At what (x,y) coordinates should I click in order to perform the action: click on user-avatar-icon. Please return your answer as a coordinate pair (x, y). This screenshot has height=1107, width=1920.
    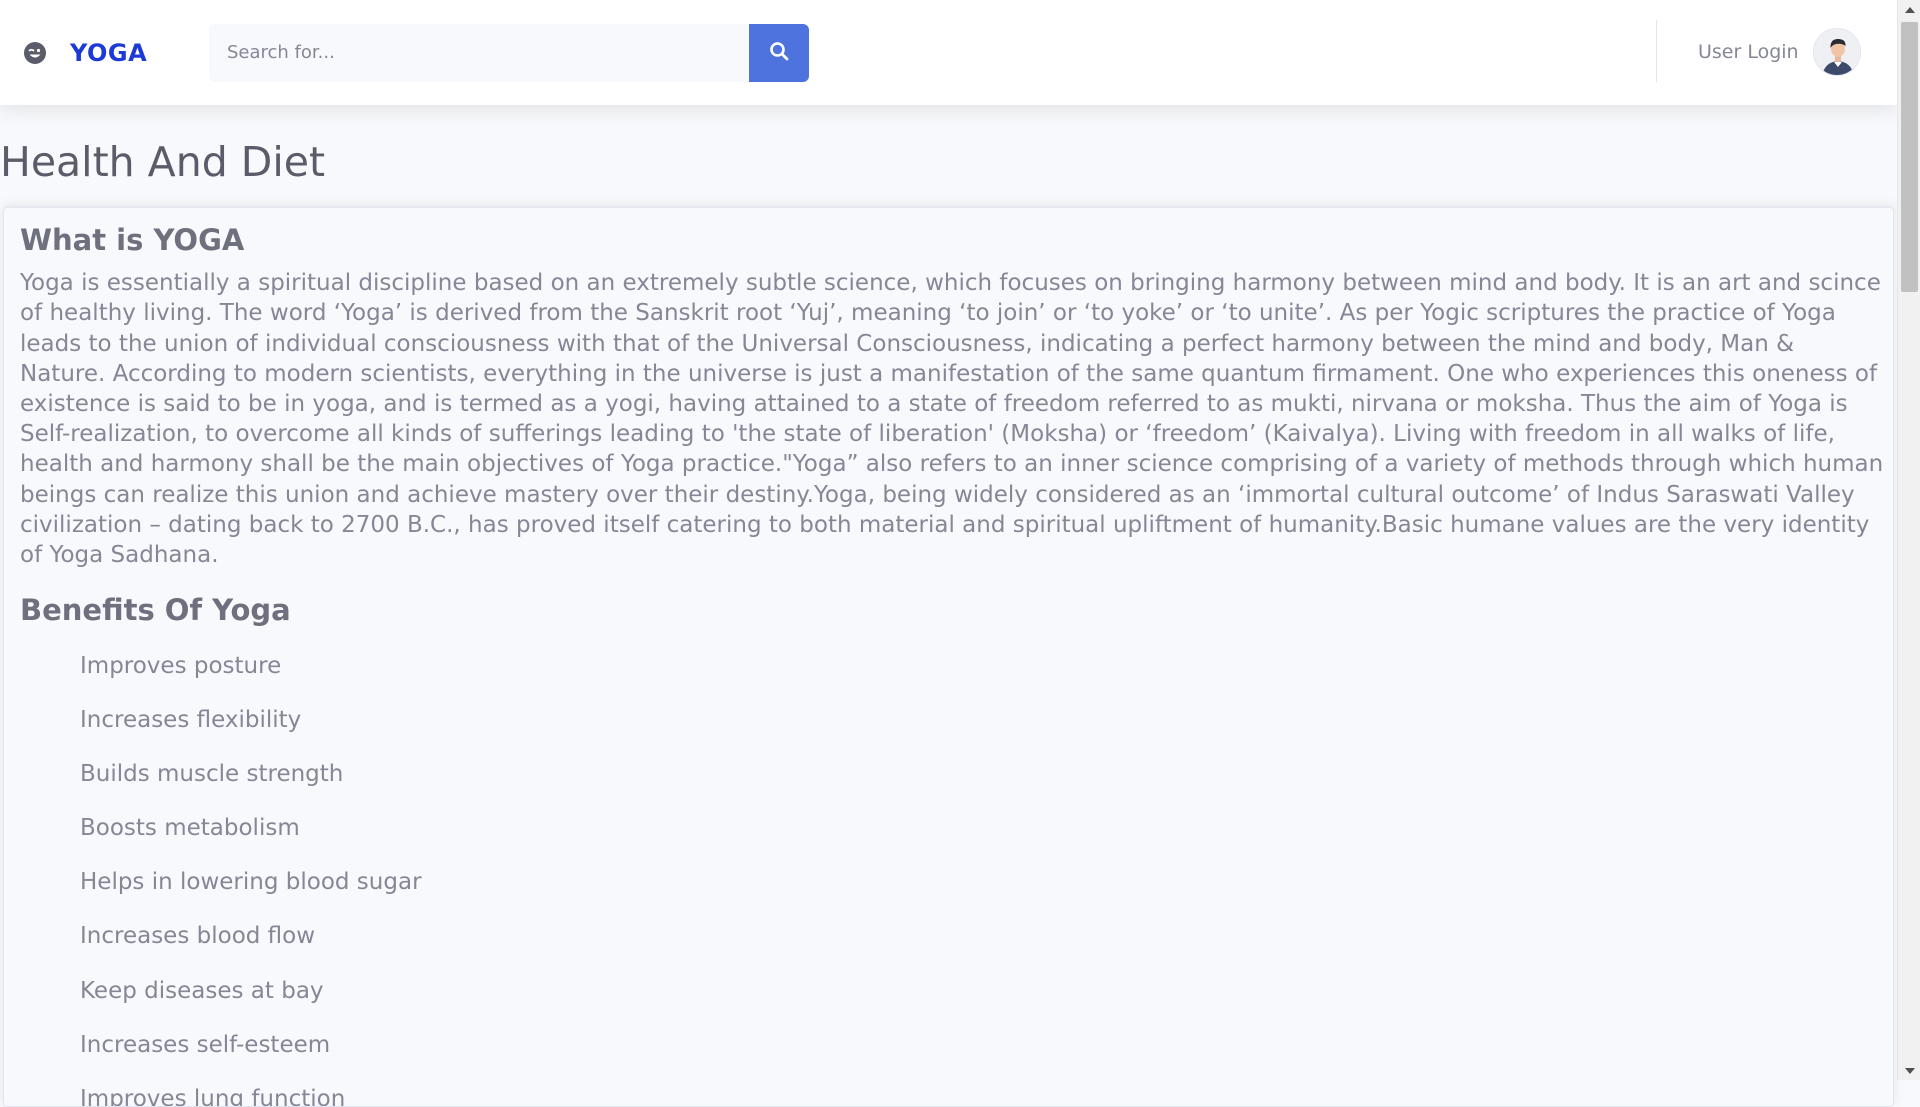
    Looking at the image, I should click on (1836, 52).